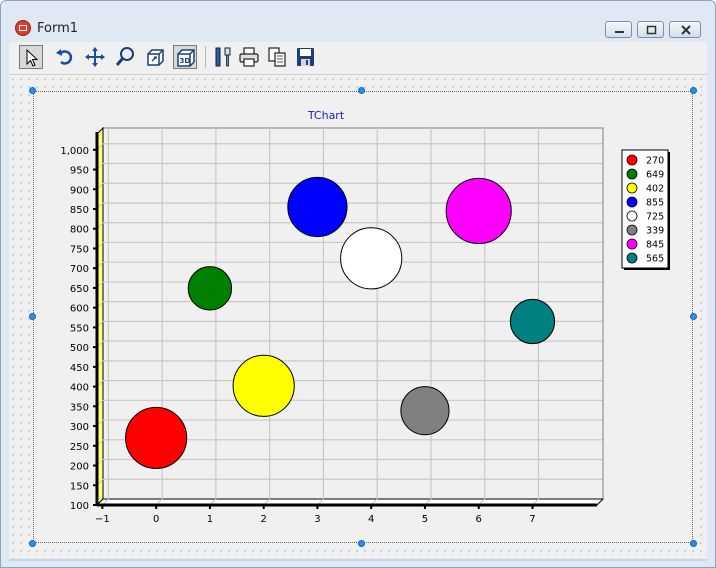  What do you see at coordinates (79, 190) in the screenshot?
I see `y-tick-label: 900` at bounding box center [79, 190].